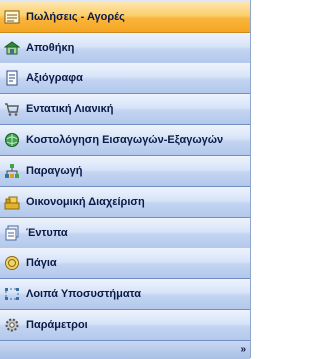 The height and width of the screenshot is (359, 320). I want to click on warehouse-icon, so click(12, 48).